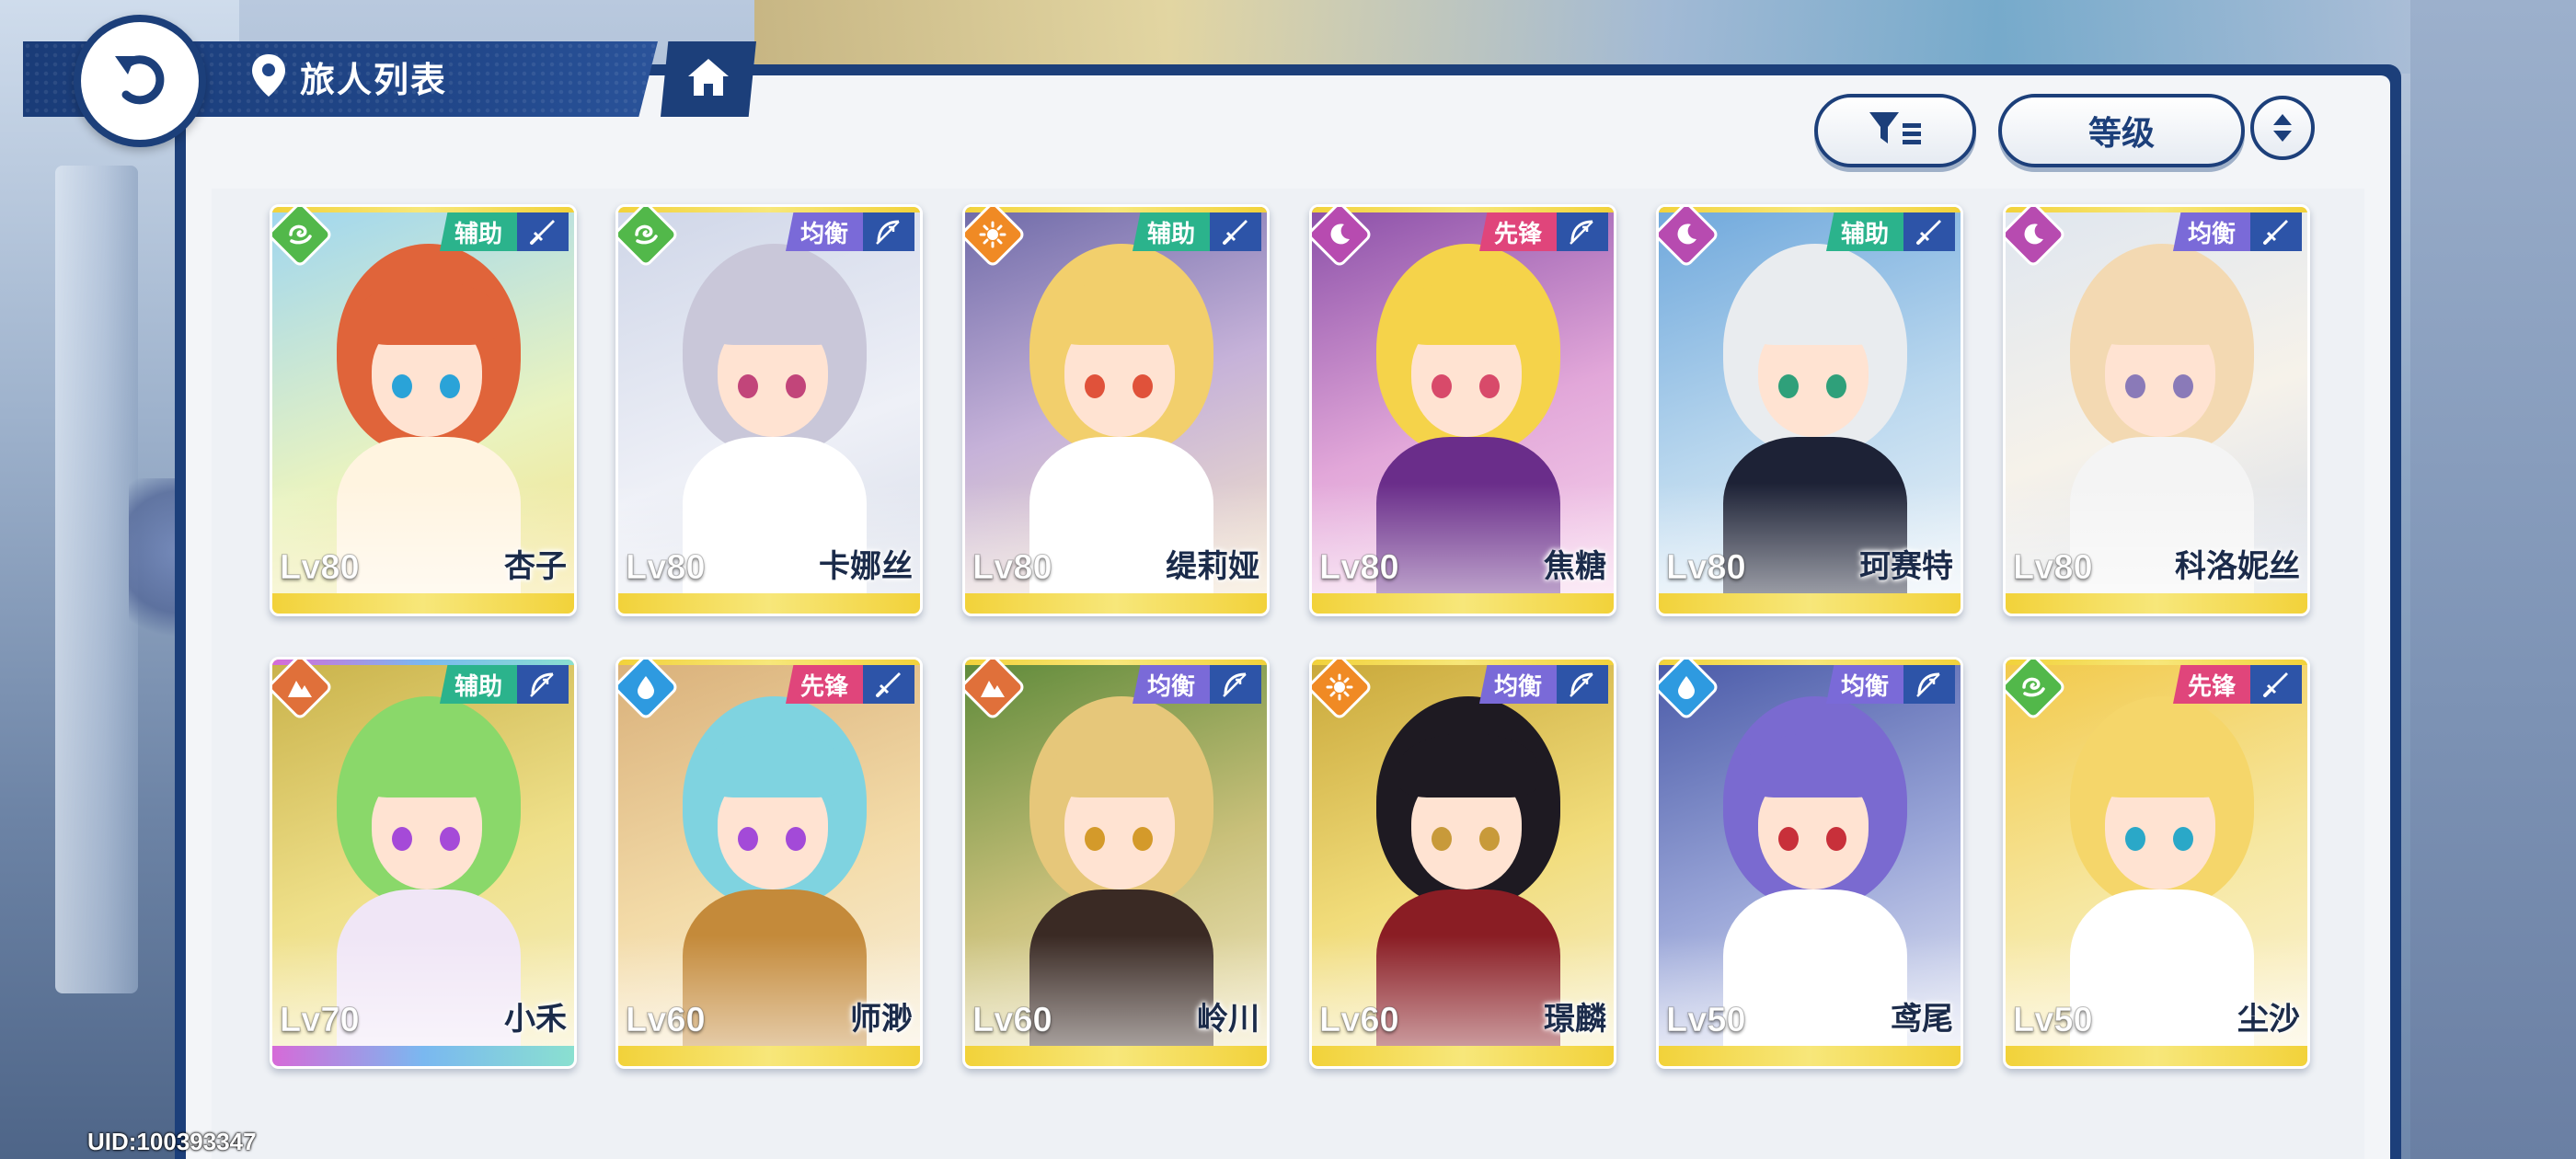 Image resolution: width=2576 pixels, height=1159 pixels. What do you see at coordinates (1228, 1019) in the screenshot?
I see `character-name: 岭川` at bounding box center [1228, 1019].